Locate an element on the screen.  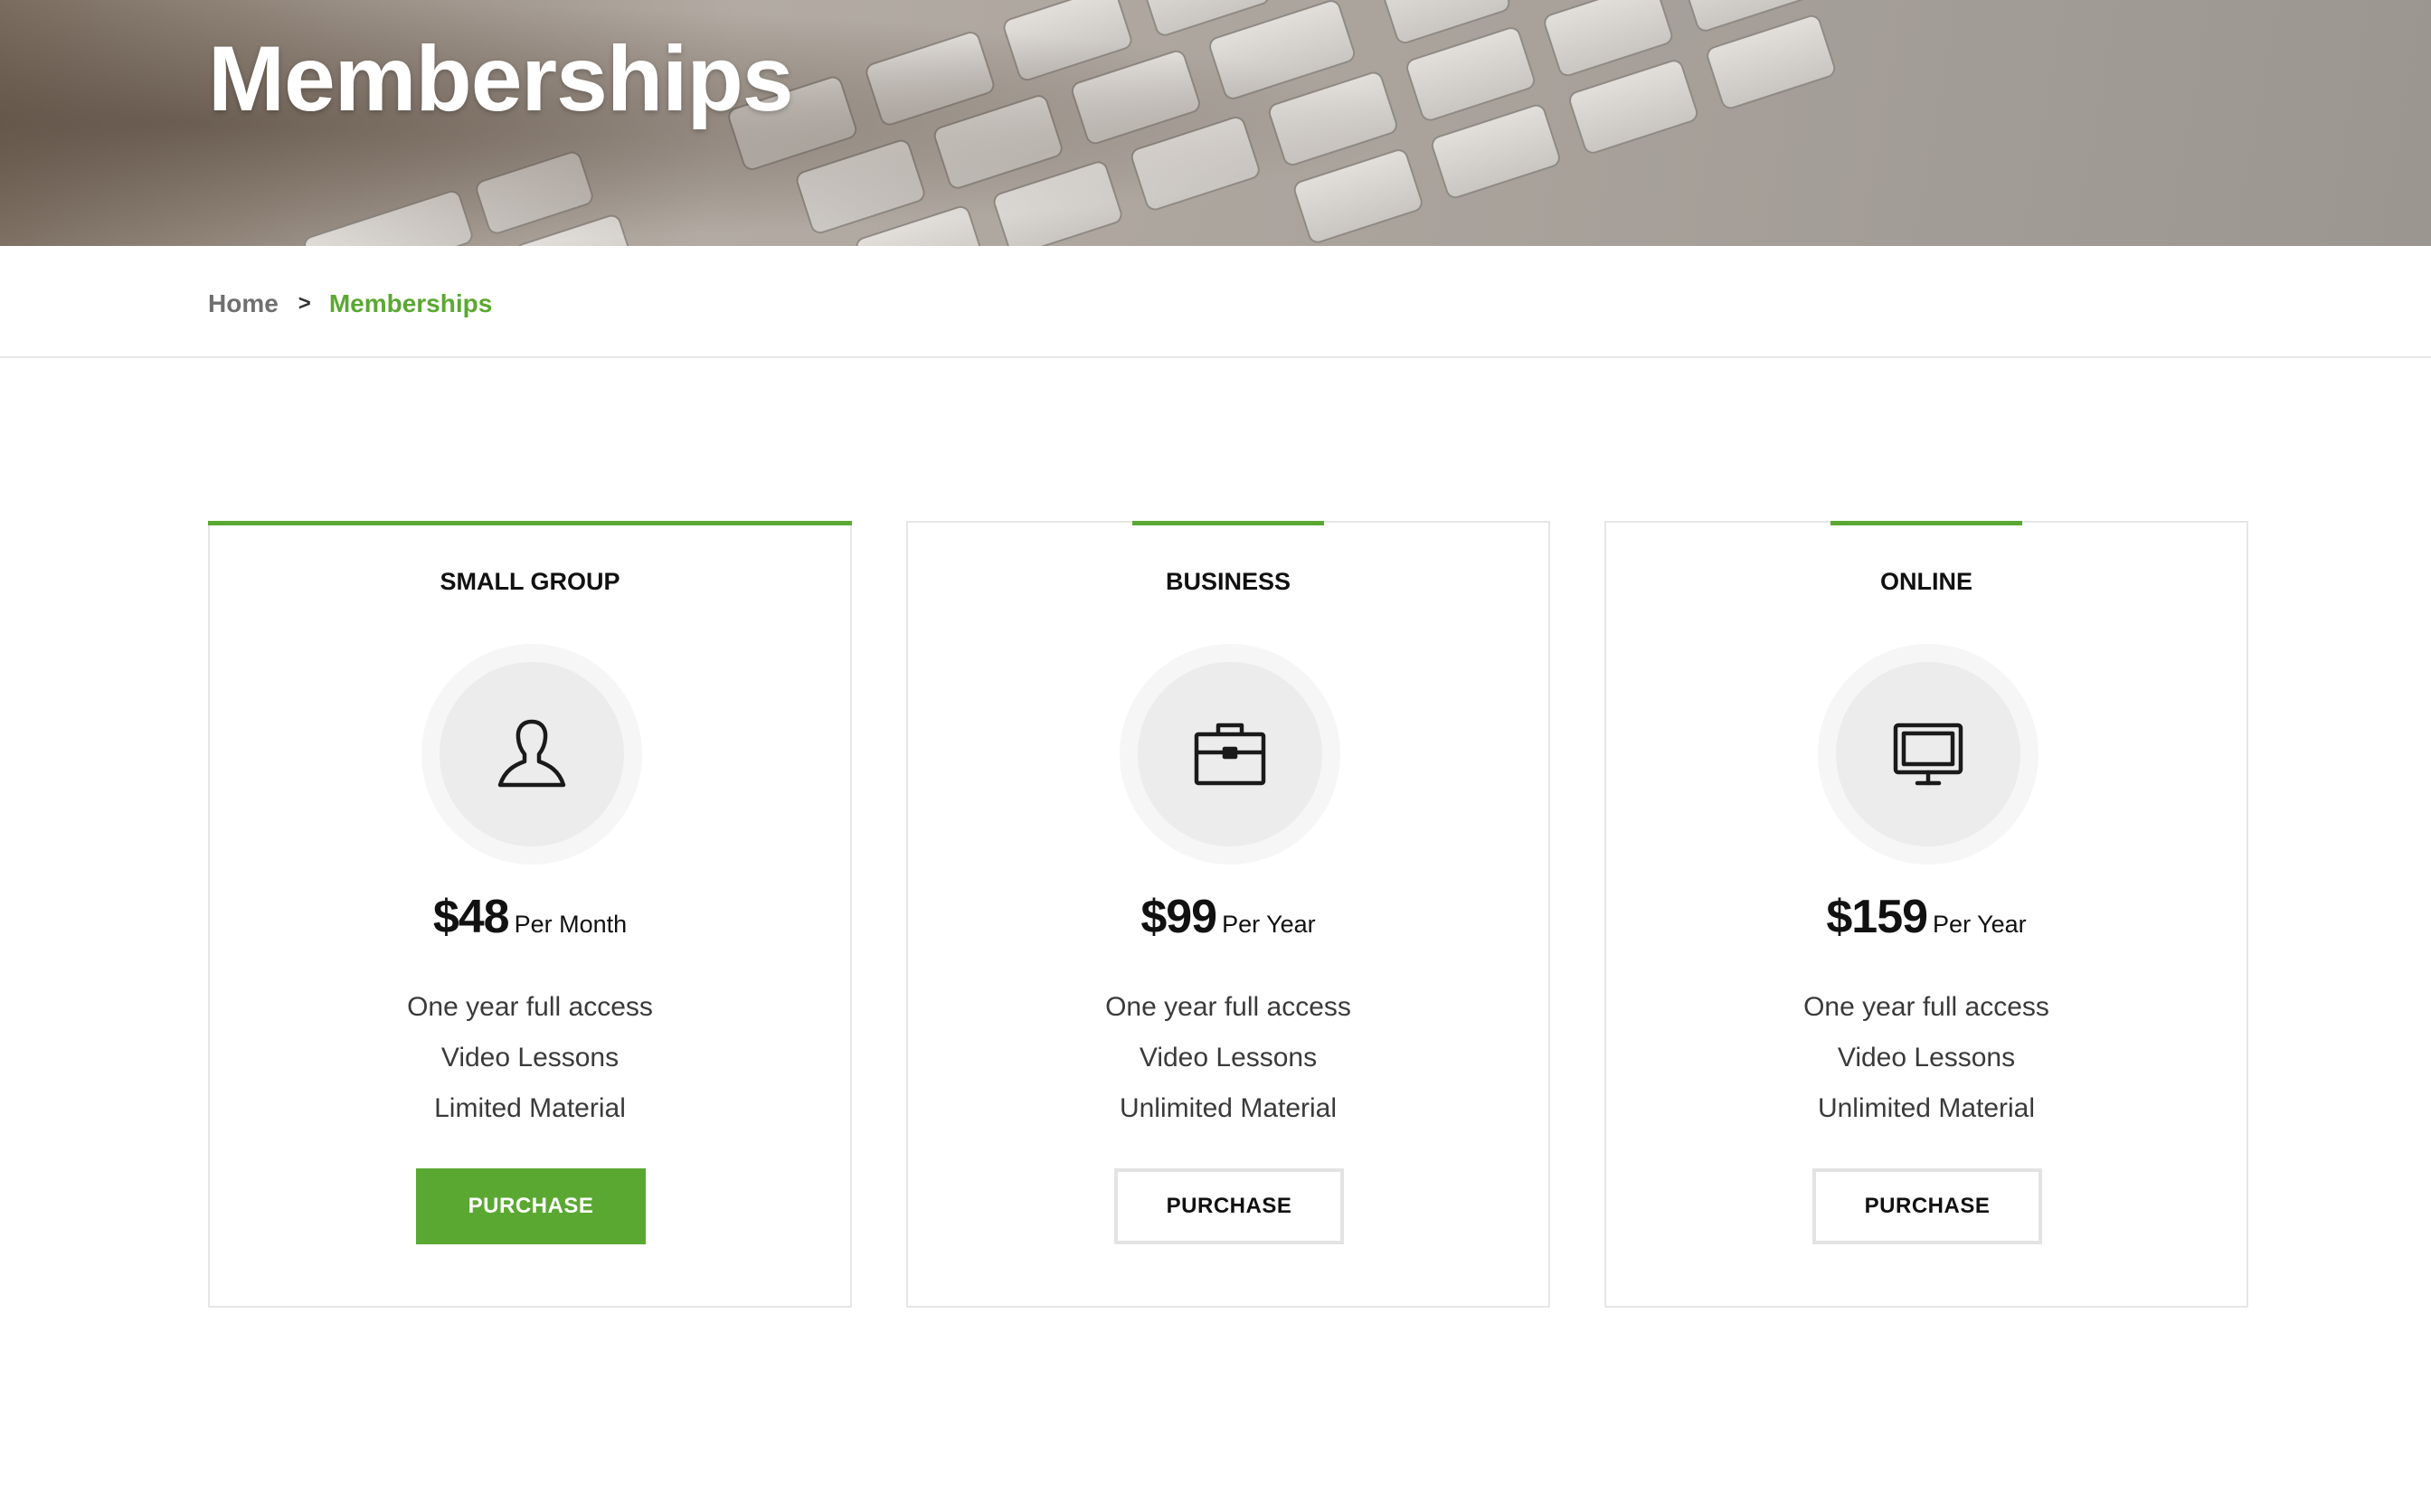
breadcrumb: Home > Memberships is located at coordinates (350, 304).